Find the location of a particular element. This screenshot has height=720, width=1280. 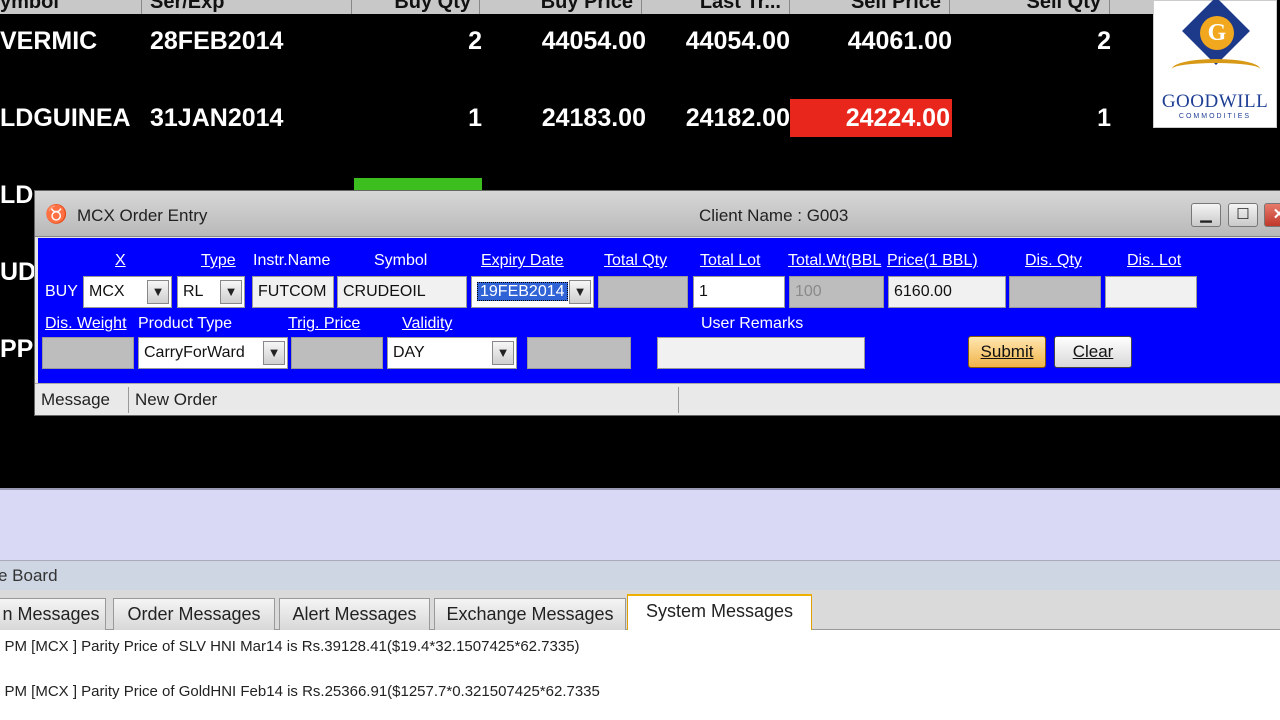

row-last-price: 24182.00 is located at coordinates (737, 118).